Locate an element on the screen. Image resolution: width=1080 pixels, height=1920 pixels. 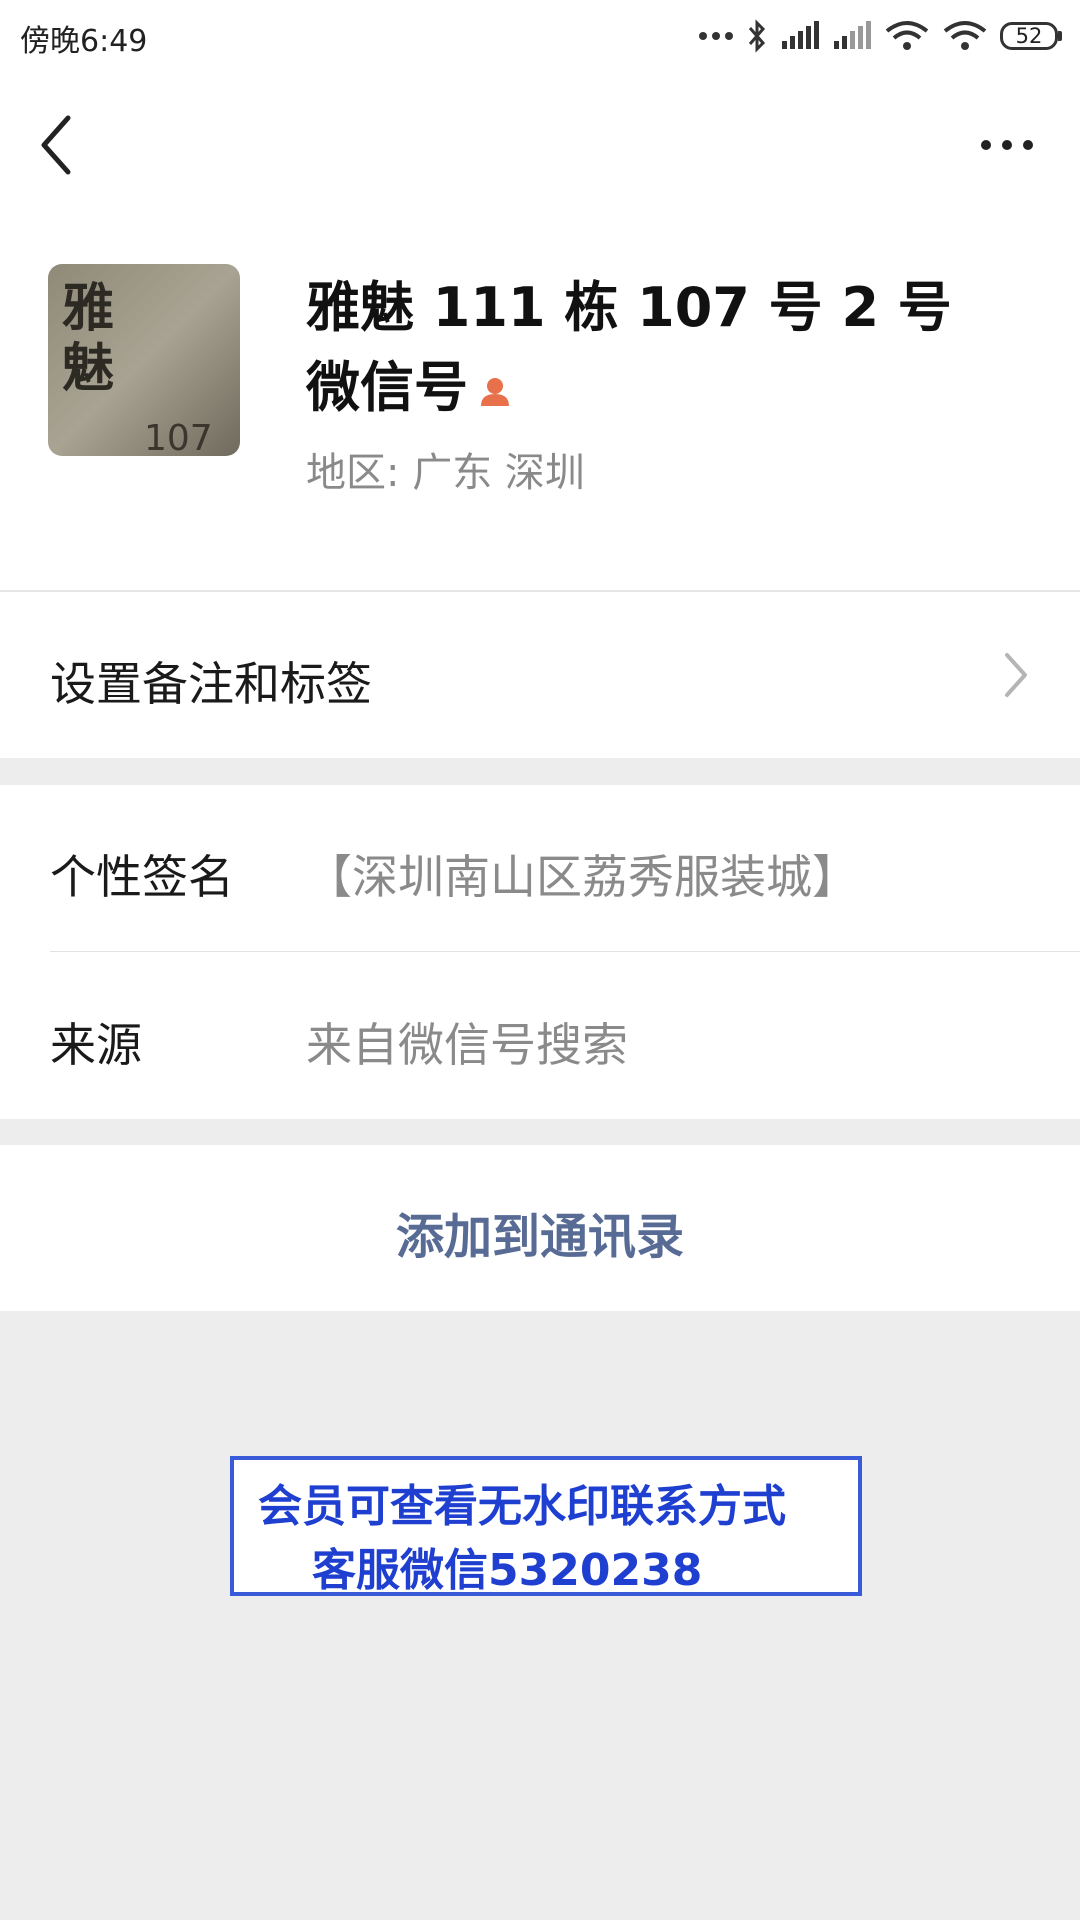
avatar: 雅 魅 107 is located at coordinates (144, 360).